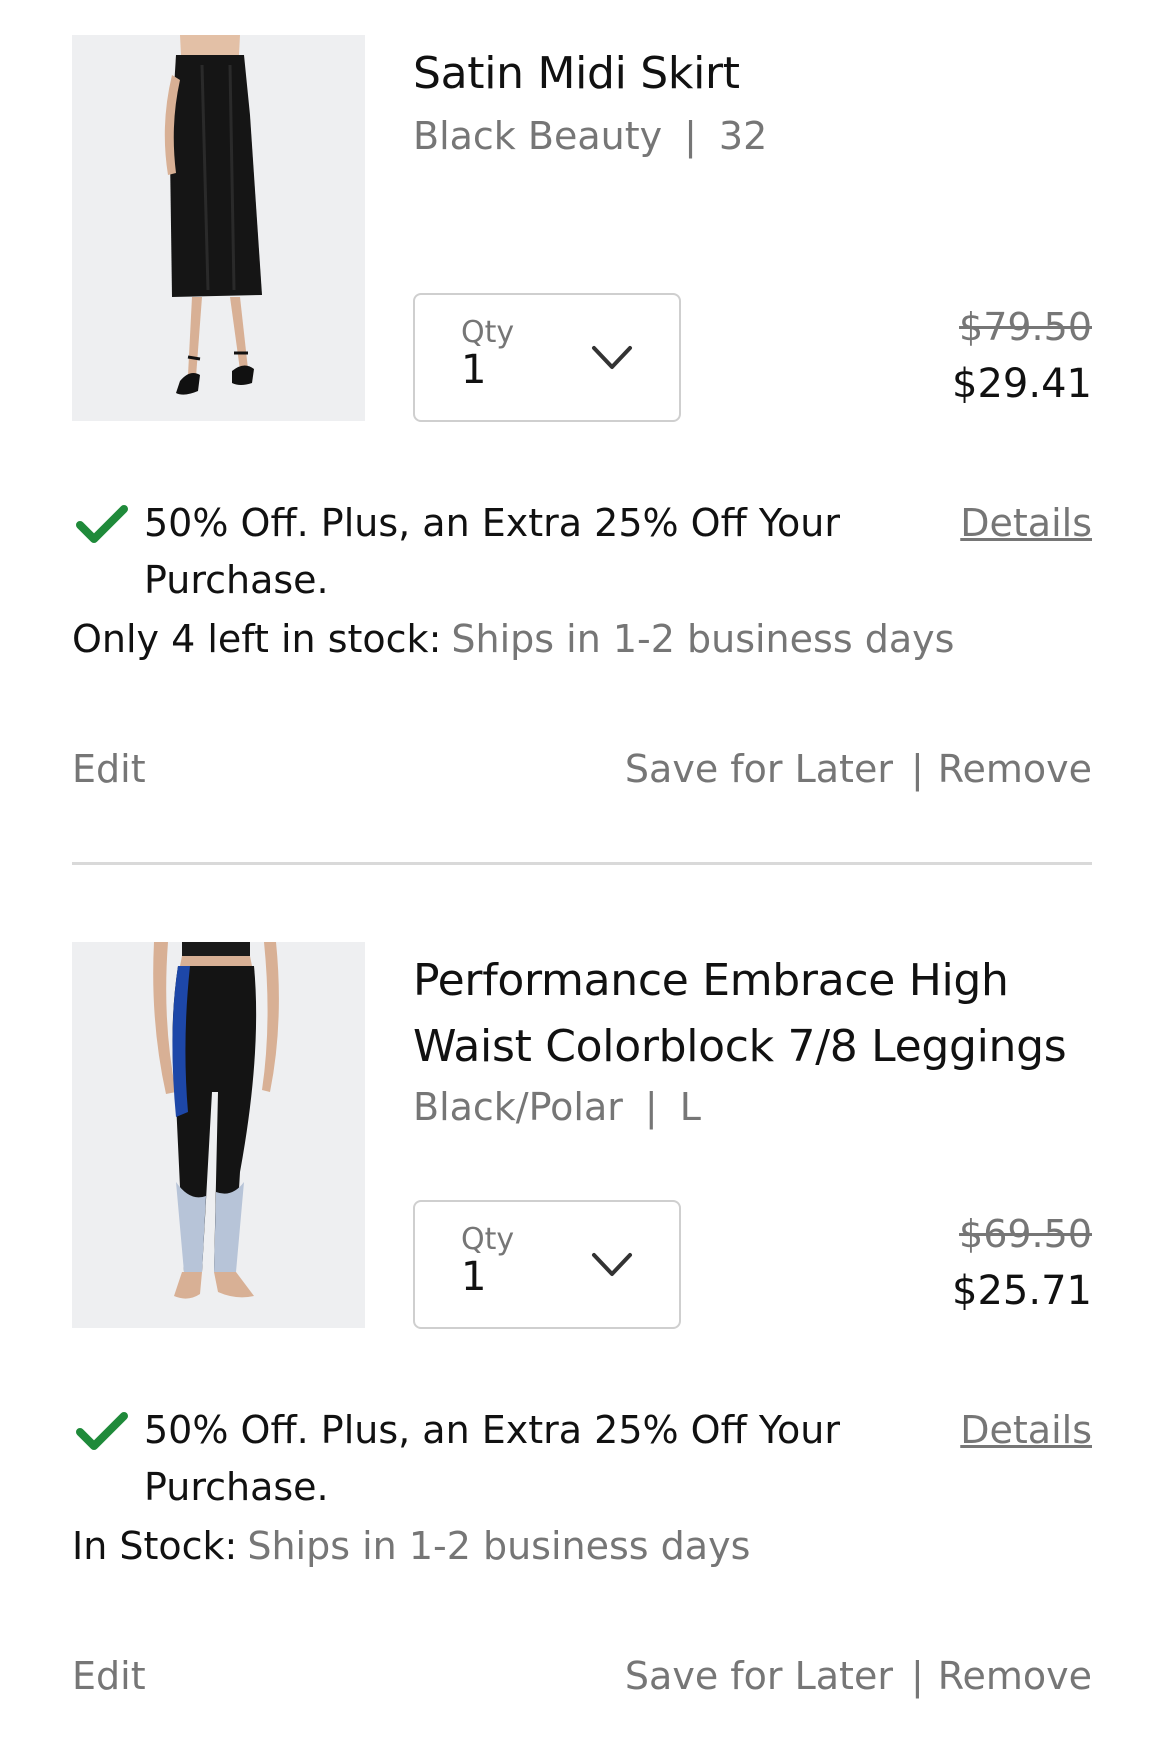 The image size is (1170, 1754). Describe the element at coordinates (257, 639) in the screenshot. I see `stock-status: Only 4 left in stock:` at that location.